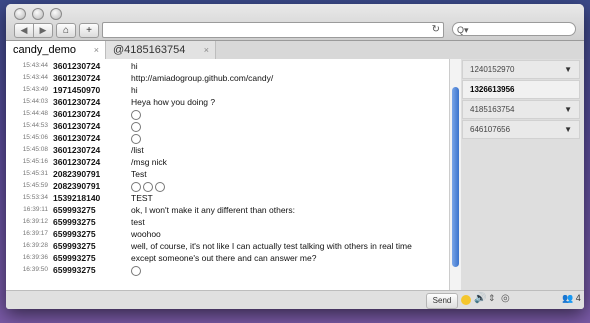 Image resolution: width=590 pixels, height=323 pixels. I want to click on home-icon: ⌂, so click(66, 30).